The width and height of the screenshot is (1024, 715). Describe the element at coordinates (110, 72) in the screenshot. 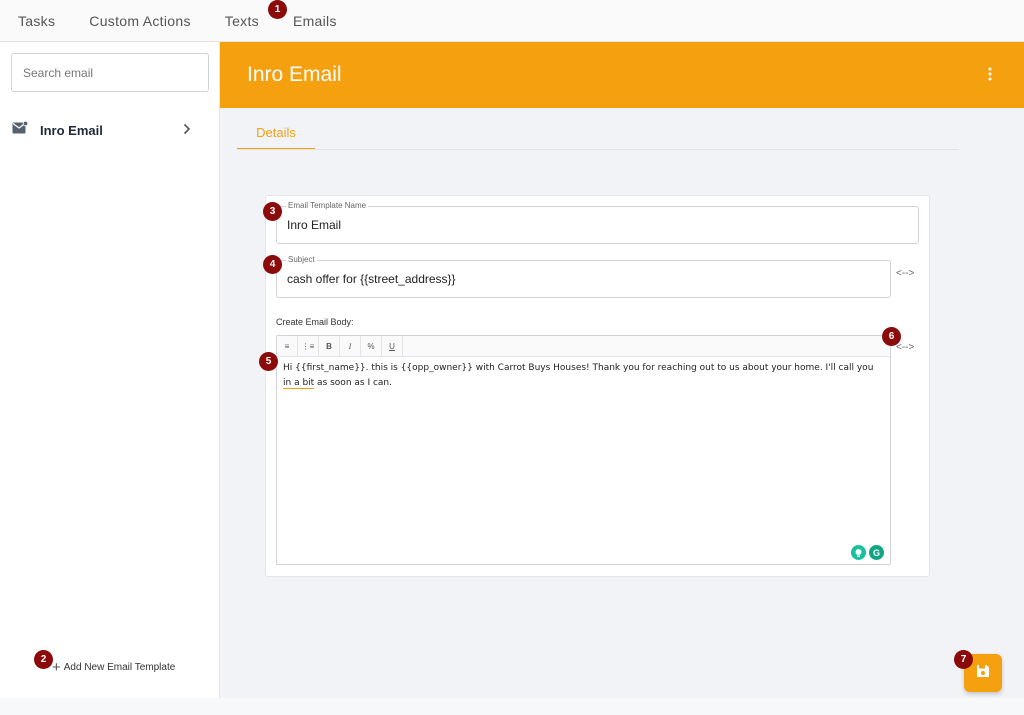

I see `search-email-input` at that location.